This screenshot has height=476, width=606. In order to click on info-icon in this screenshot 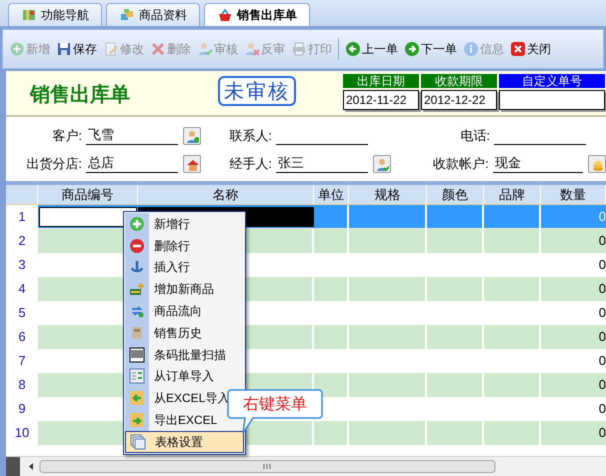, I will do `click(471, 49)`.